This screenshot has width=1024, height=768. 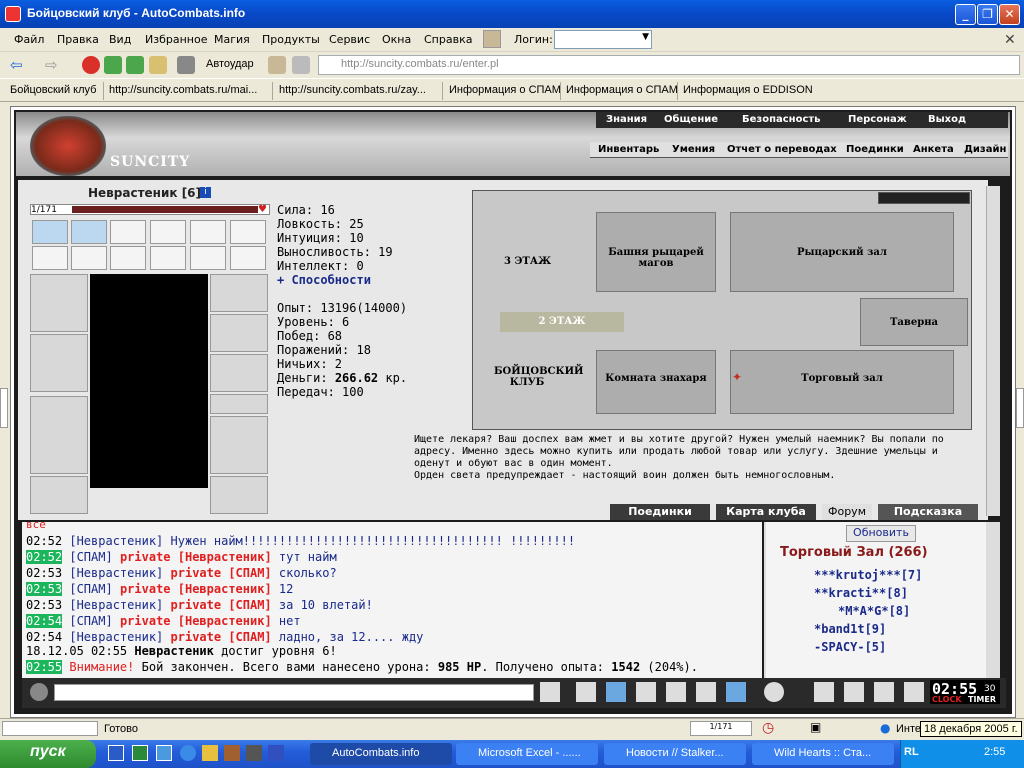 What do you see at coordinates (933, 149) in the screenshot?
I see `tab-profile: Анкета` at bounding box center [933, 149].